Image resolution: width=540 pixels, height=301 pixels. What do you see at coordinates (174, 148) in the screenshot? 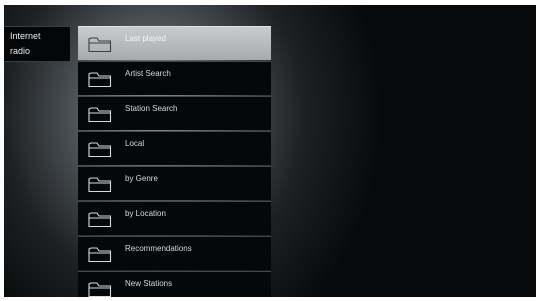
I see `menu-item-local: Local` at bounding box center [174, 148].